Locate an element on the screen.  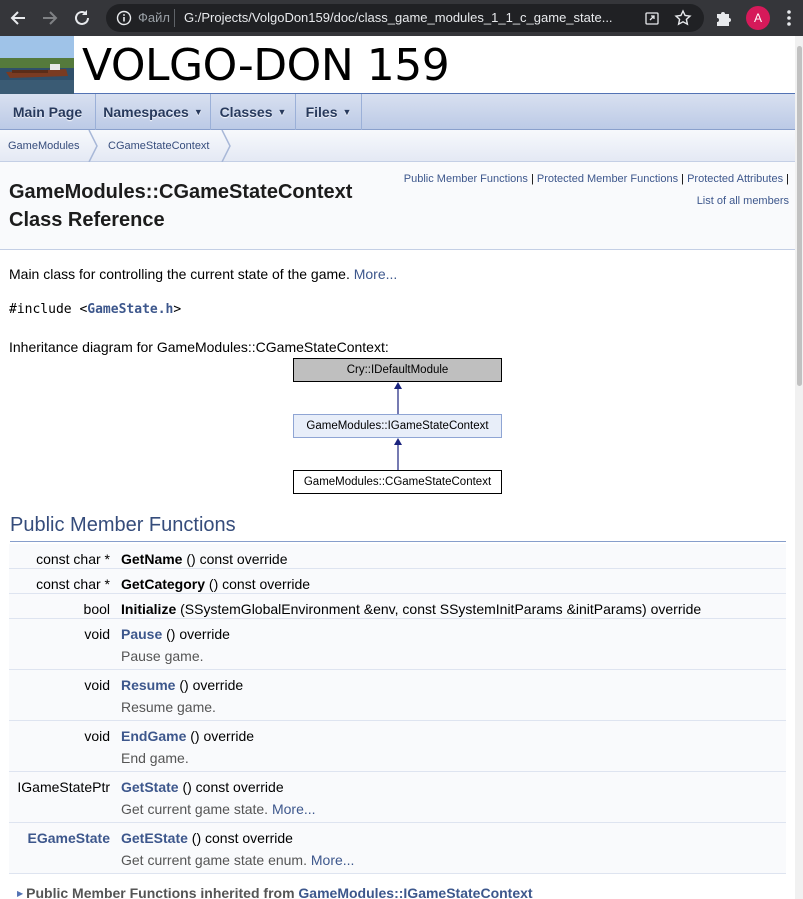
include-file-link: GameState.h is located at coordinates (130, 309).